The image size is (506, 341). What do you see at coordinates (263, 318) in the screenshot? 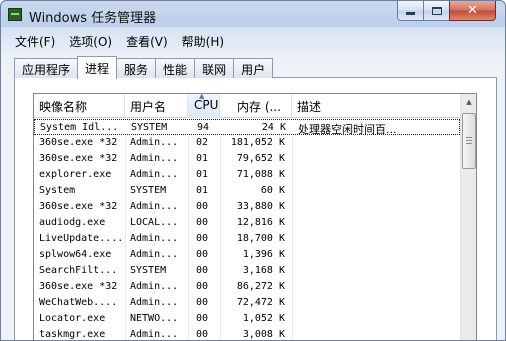
I see `cell-memory: 1,052 K` at bounding box center [263, 318].